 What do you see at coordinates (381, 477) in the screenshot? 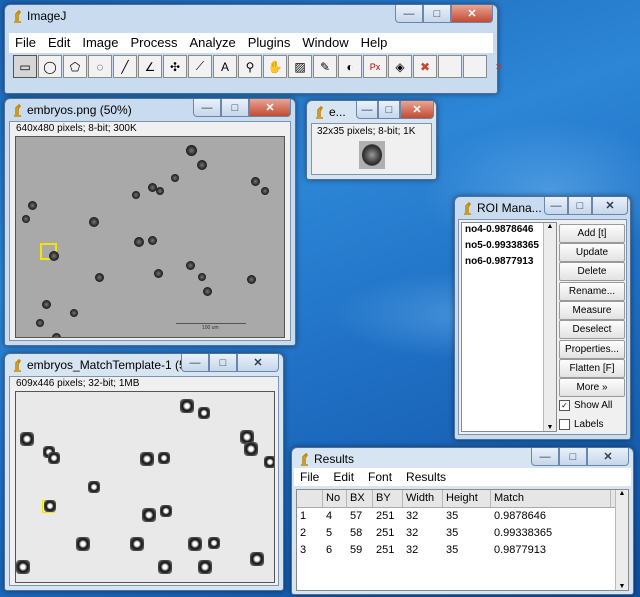
I see `results-menu-font: Font` at bounding box center [381, 477].